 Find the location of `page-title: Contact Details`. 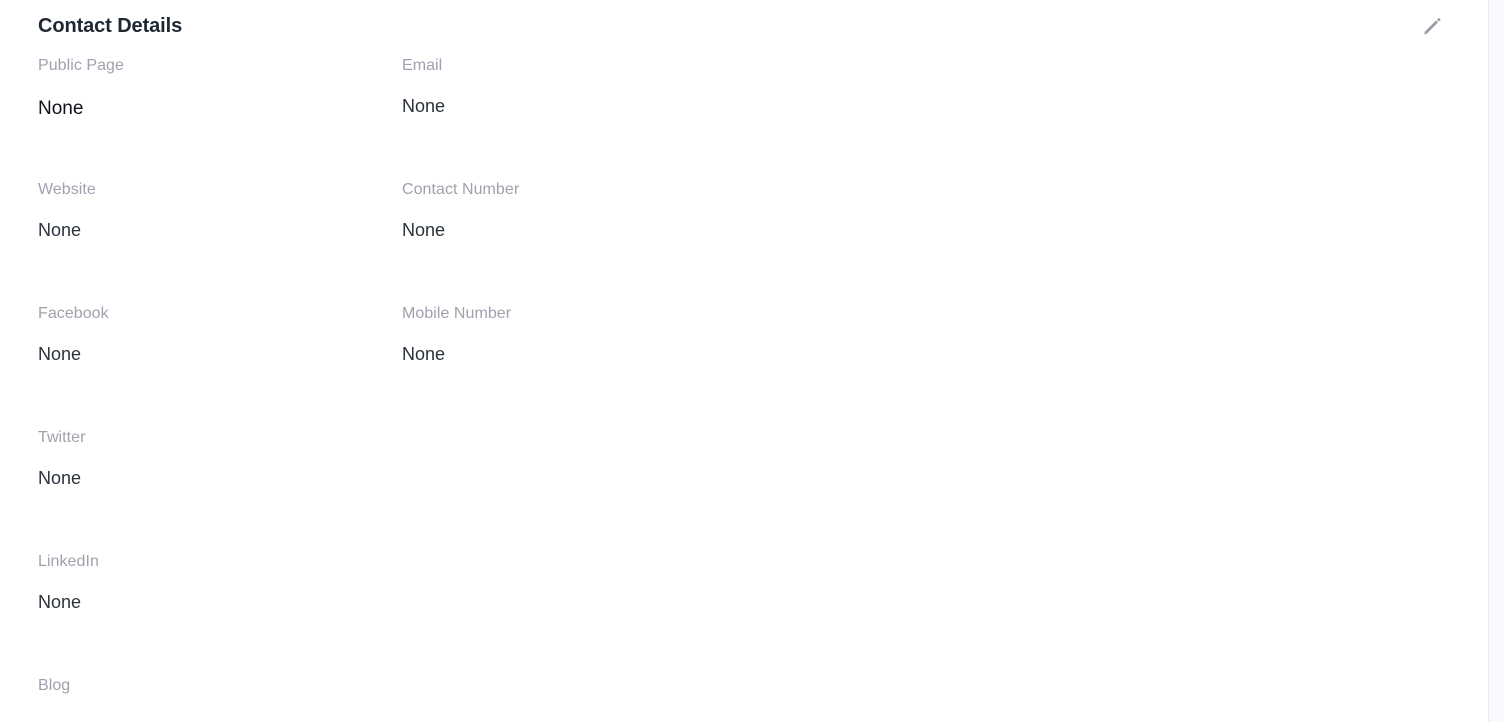

page-title: Contact Details is located at coordinates (110, 26).